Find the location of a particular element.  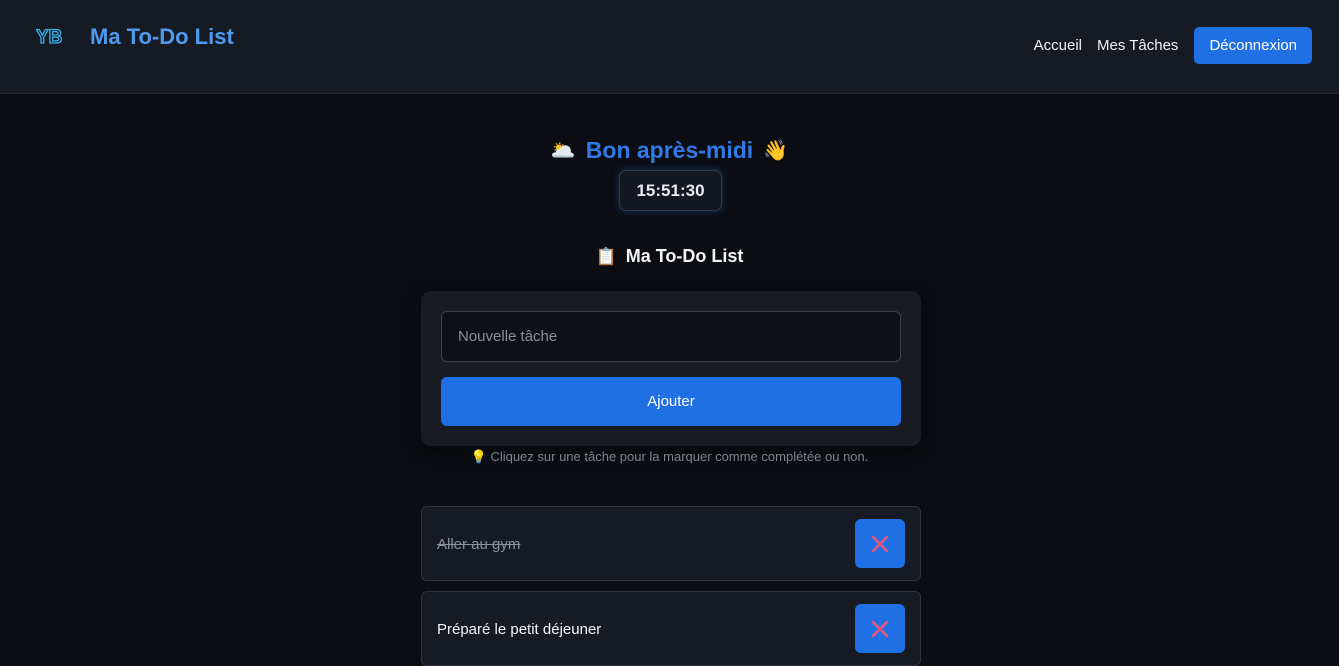

list-title: 📋 Ma To-Do List is located at coordinates (669, 256).